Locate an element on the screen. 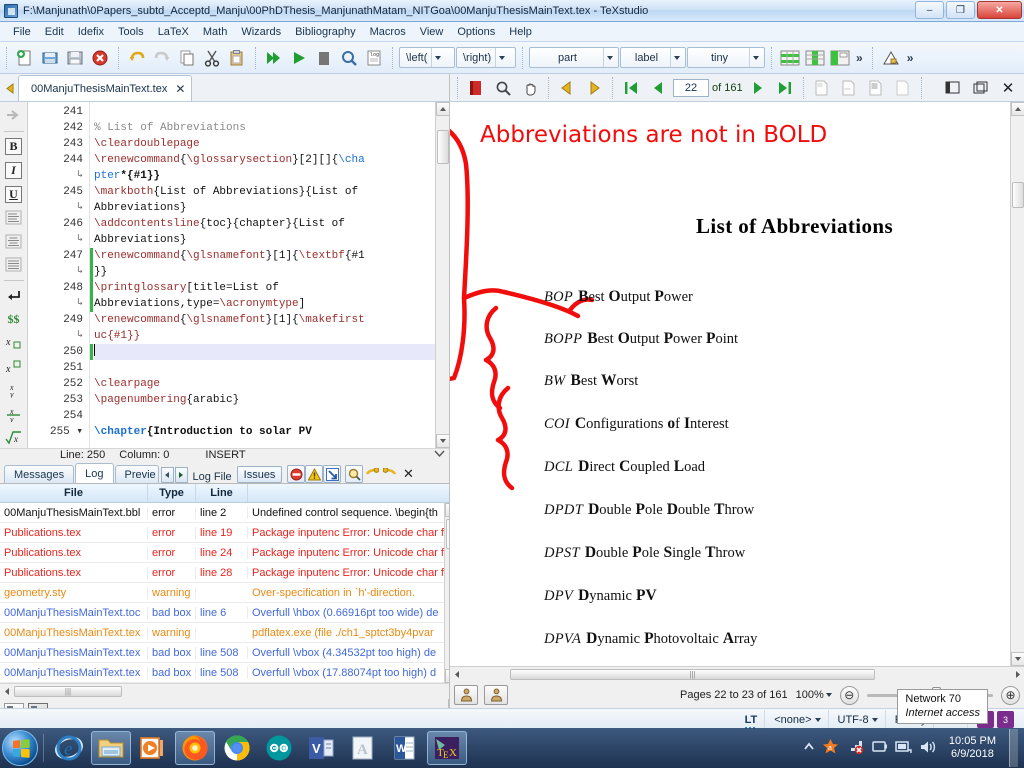  sqrt-icon: x is located at coordinates (14, 438).